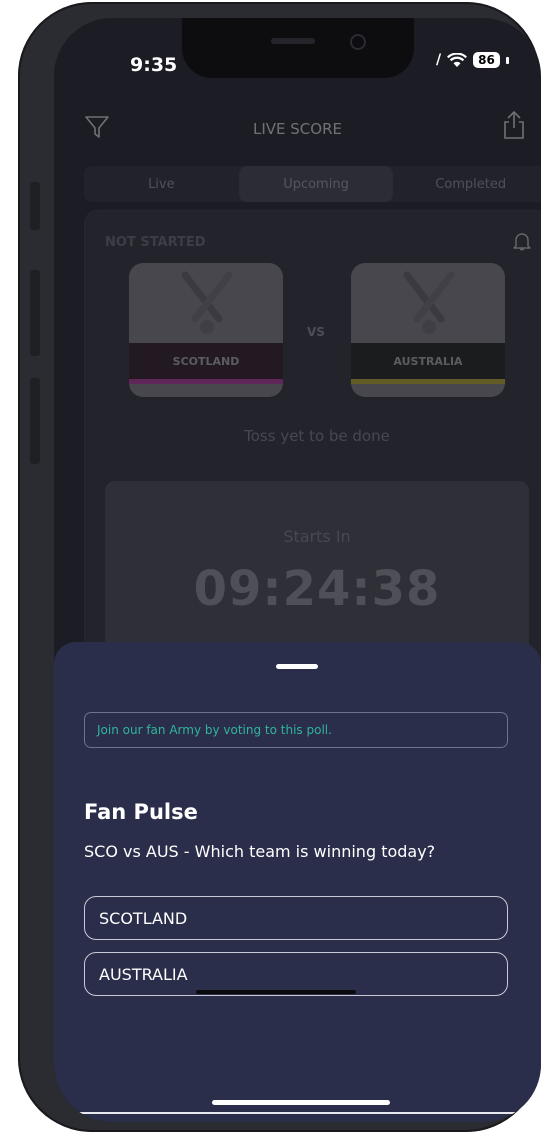 Image resolution: width=549 pixels, height=1135 pixels. I want to click on team-name-scotland: SCOTLAND, so click(206, 361).